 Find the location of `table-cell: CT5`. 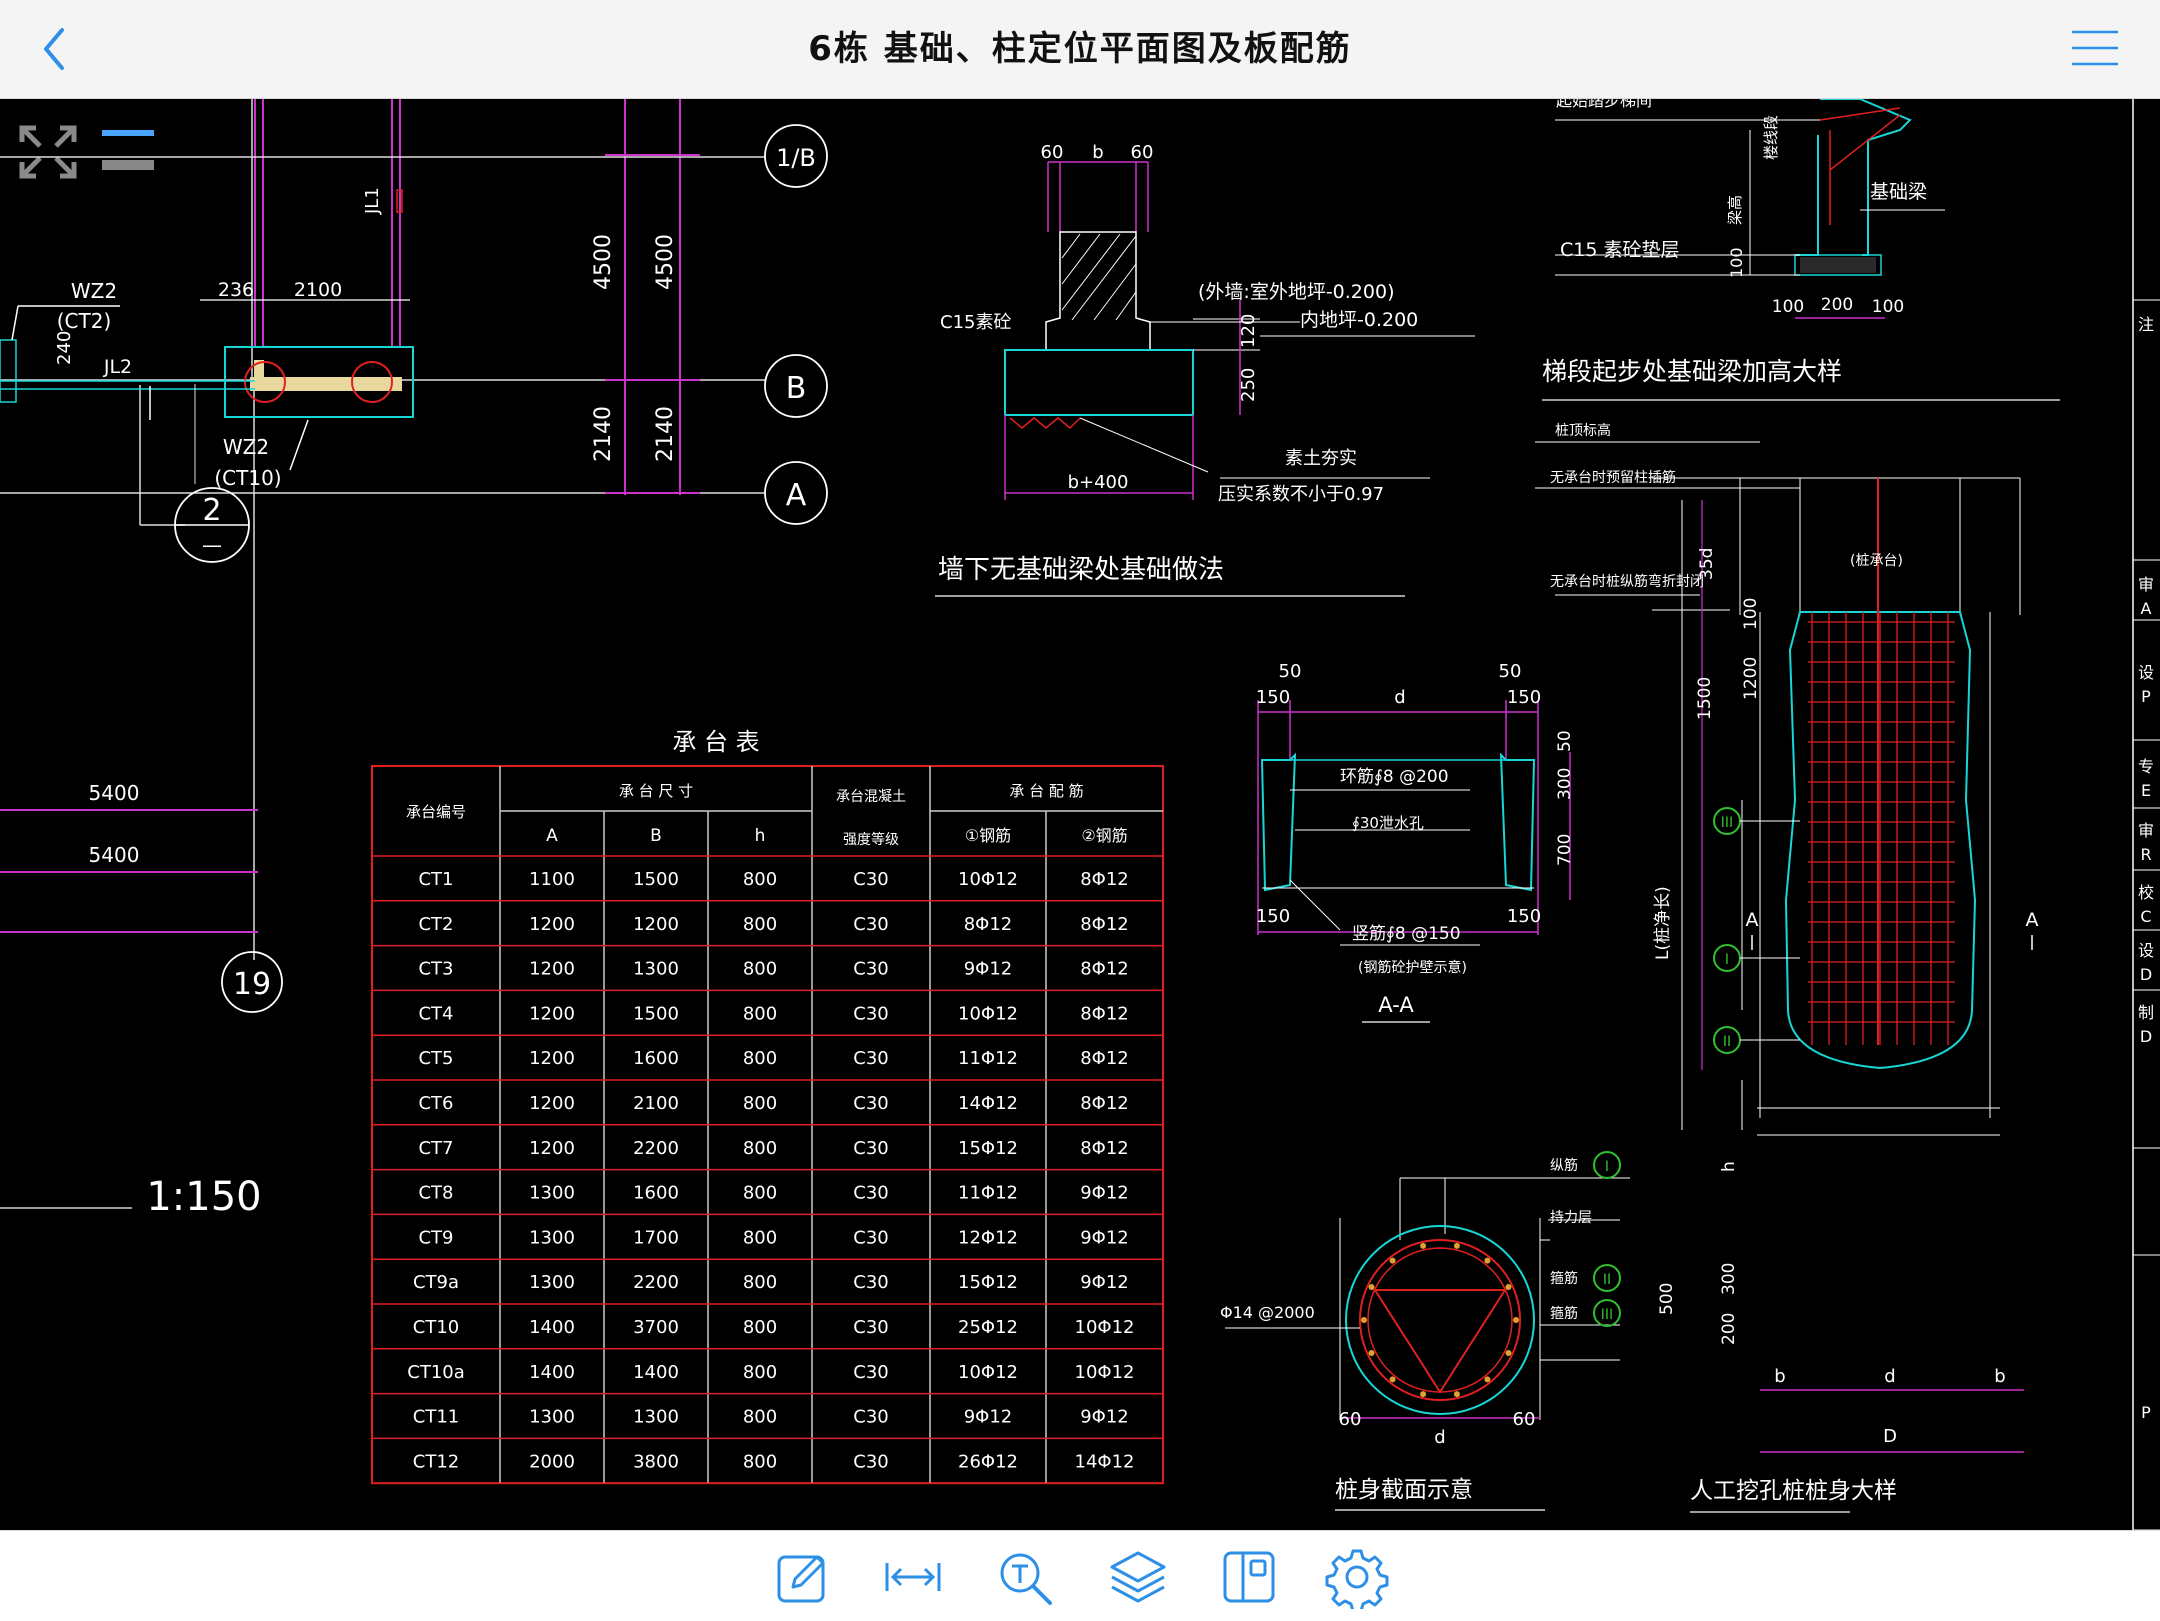

table-cell: CT5 is located at coordinates (435, 1058).